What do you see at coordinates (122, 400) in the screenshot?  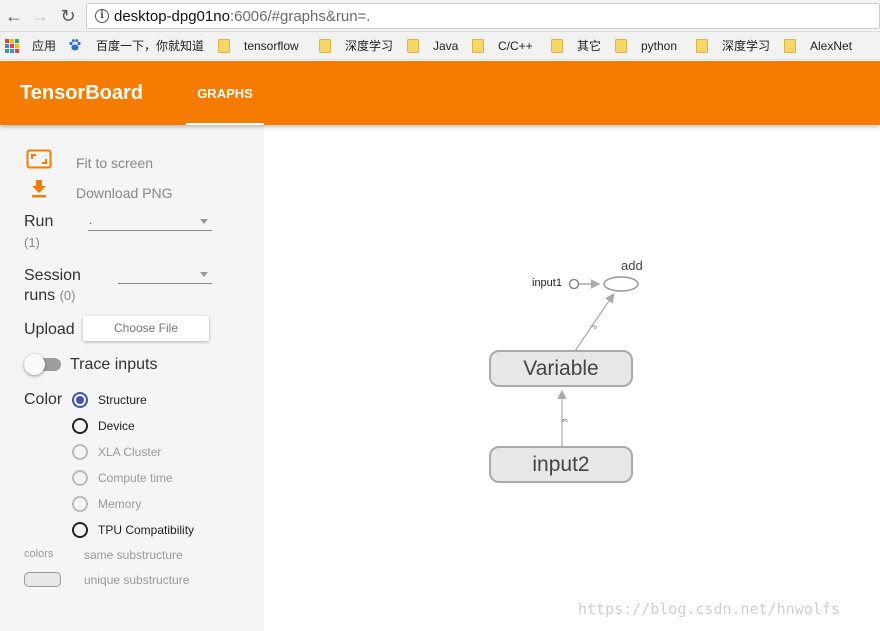 I see `radio-label-structure: Structure` at bounding box center [122, 400].